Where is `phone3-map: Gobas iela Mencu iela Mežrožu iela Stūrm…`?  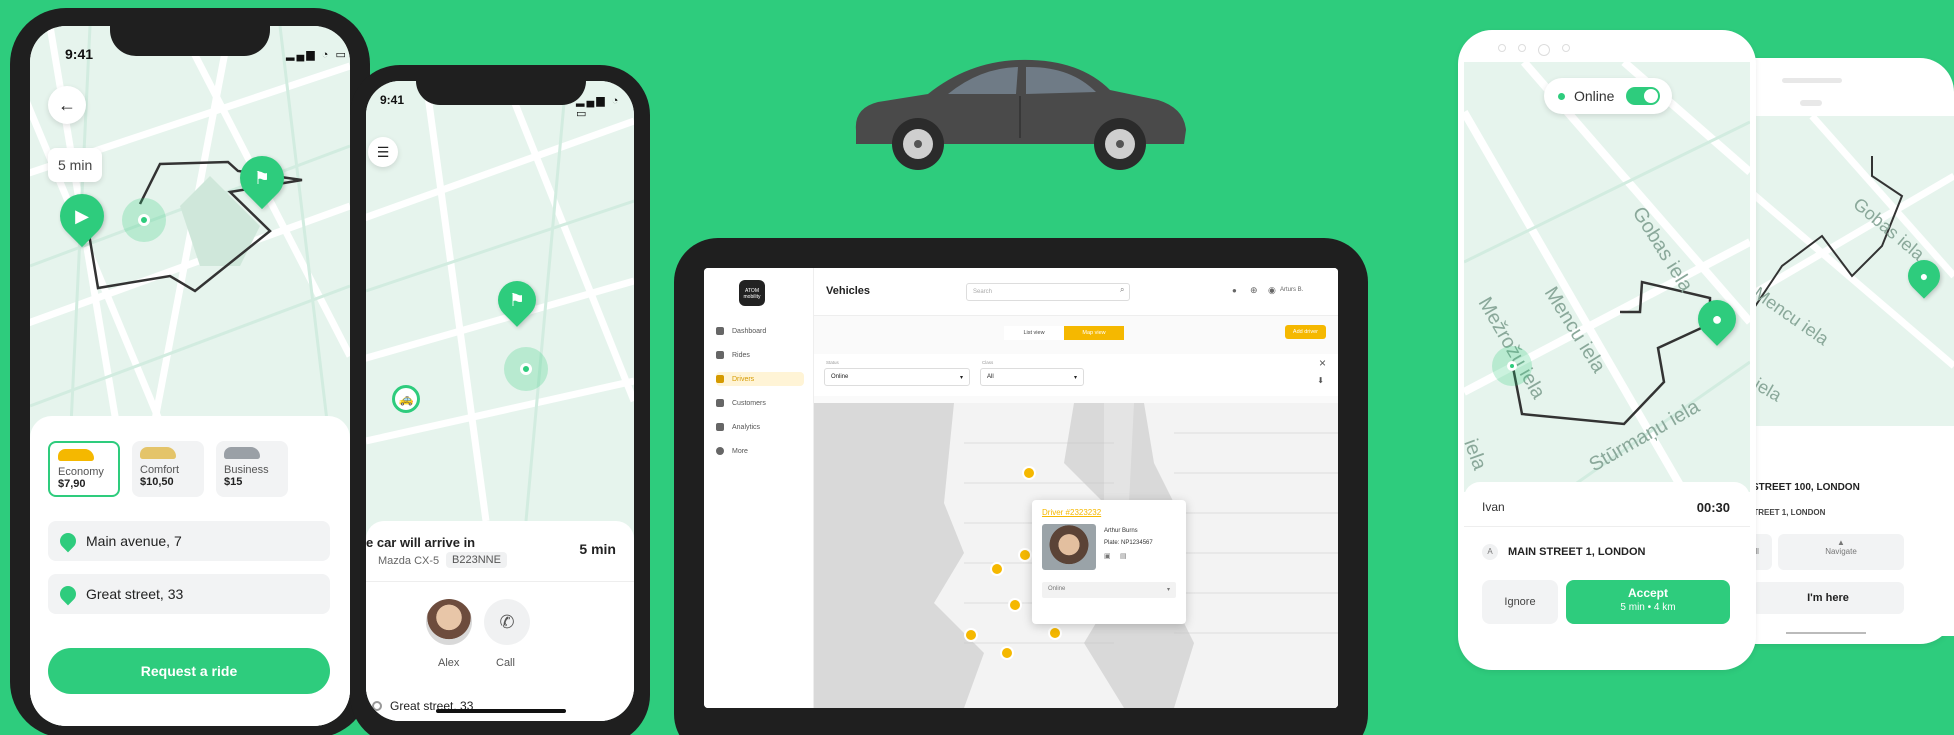 phone3-map: Gobas iela Mencu iela Mežrožu iela Stūrm… is located at coordinates (1607, 277).